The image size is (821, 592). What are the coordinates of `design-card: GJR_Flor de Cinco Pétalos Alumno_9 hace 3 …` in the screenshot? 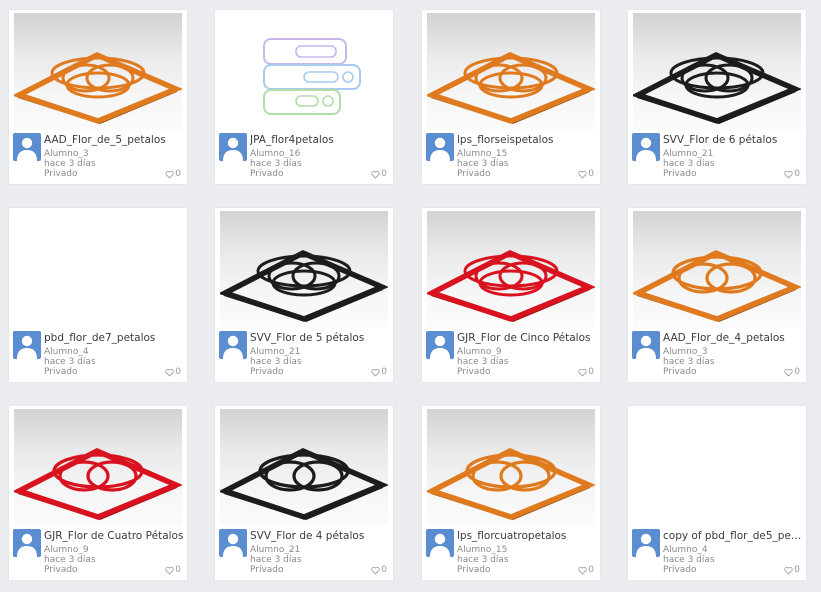 It's located at (511, 295).